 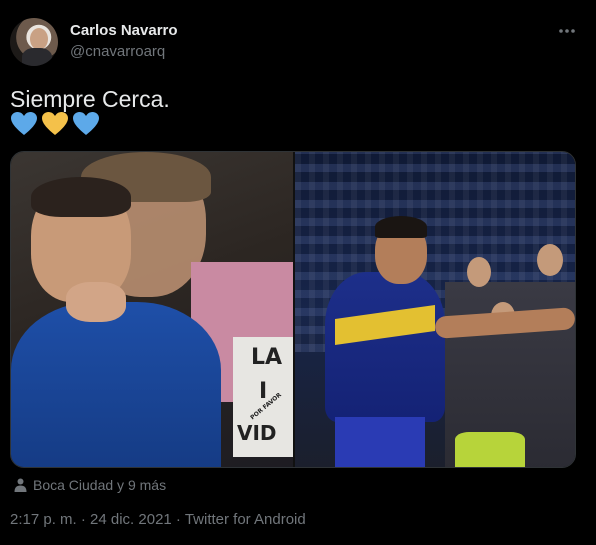 I want to click on photo-sign: LA I VID POR FAVOR, so click(x=263, y=397).